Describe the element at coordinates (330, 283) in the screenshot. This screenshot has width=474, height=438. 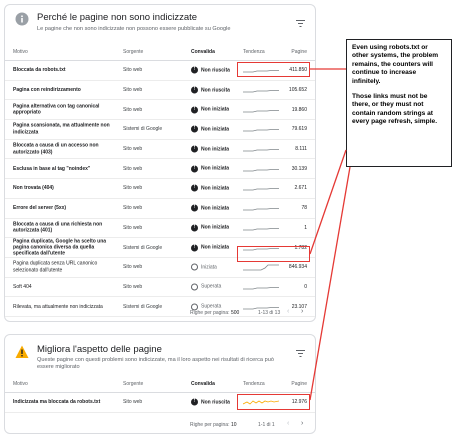
I see `arrow-to-indexed-blocked` at that location.